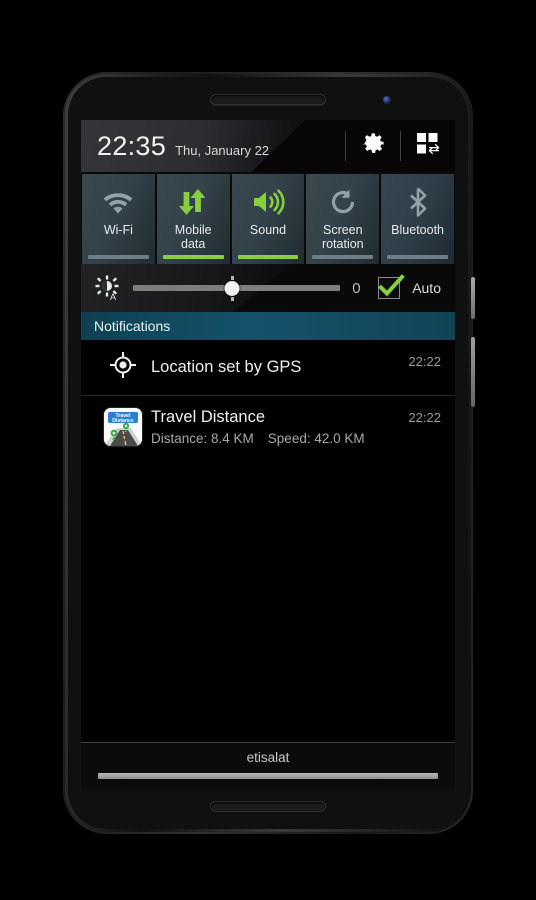 This screenshot has height=900, width=536. I want to click on toggle-screen-rotation: Screen rotation, so click(343, 219).